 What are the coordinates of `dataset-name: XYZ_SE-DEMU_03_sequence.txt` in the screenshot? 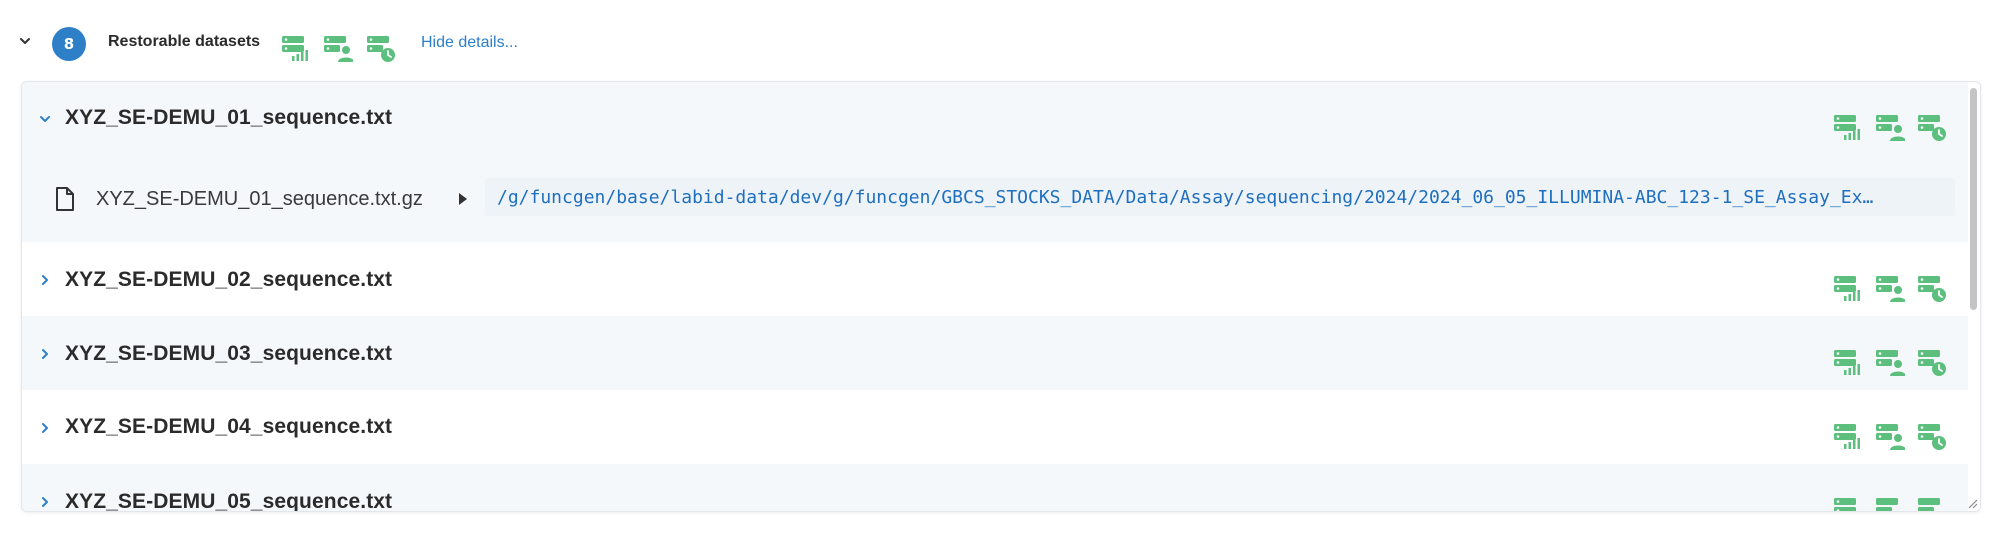 It's located at (228, 354).